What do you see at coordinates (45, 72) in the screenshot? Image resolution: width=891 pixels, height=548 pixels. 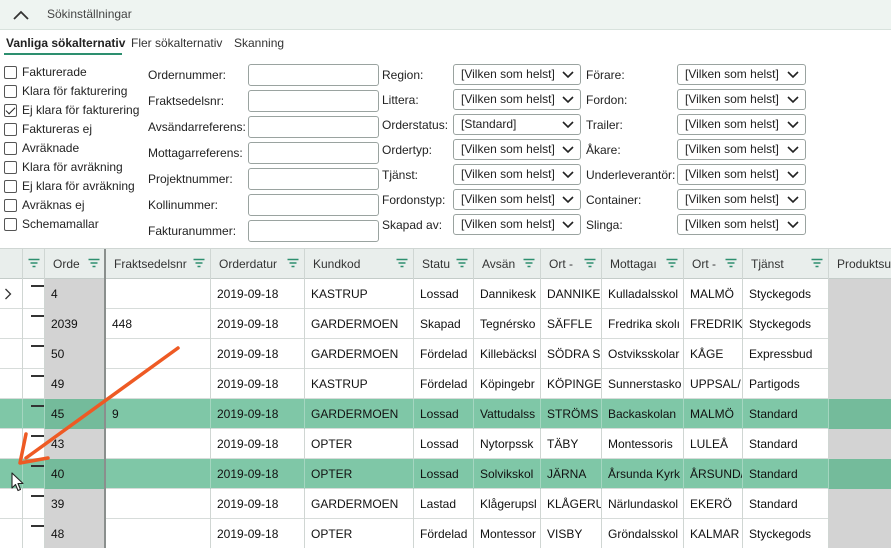 I see `checkbox-row: Fakturerade` at bounding box center [45, 72].